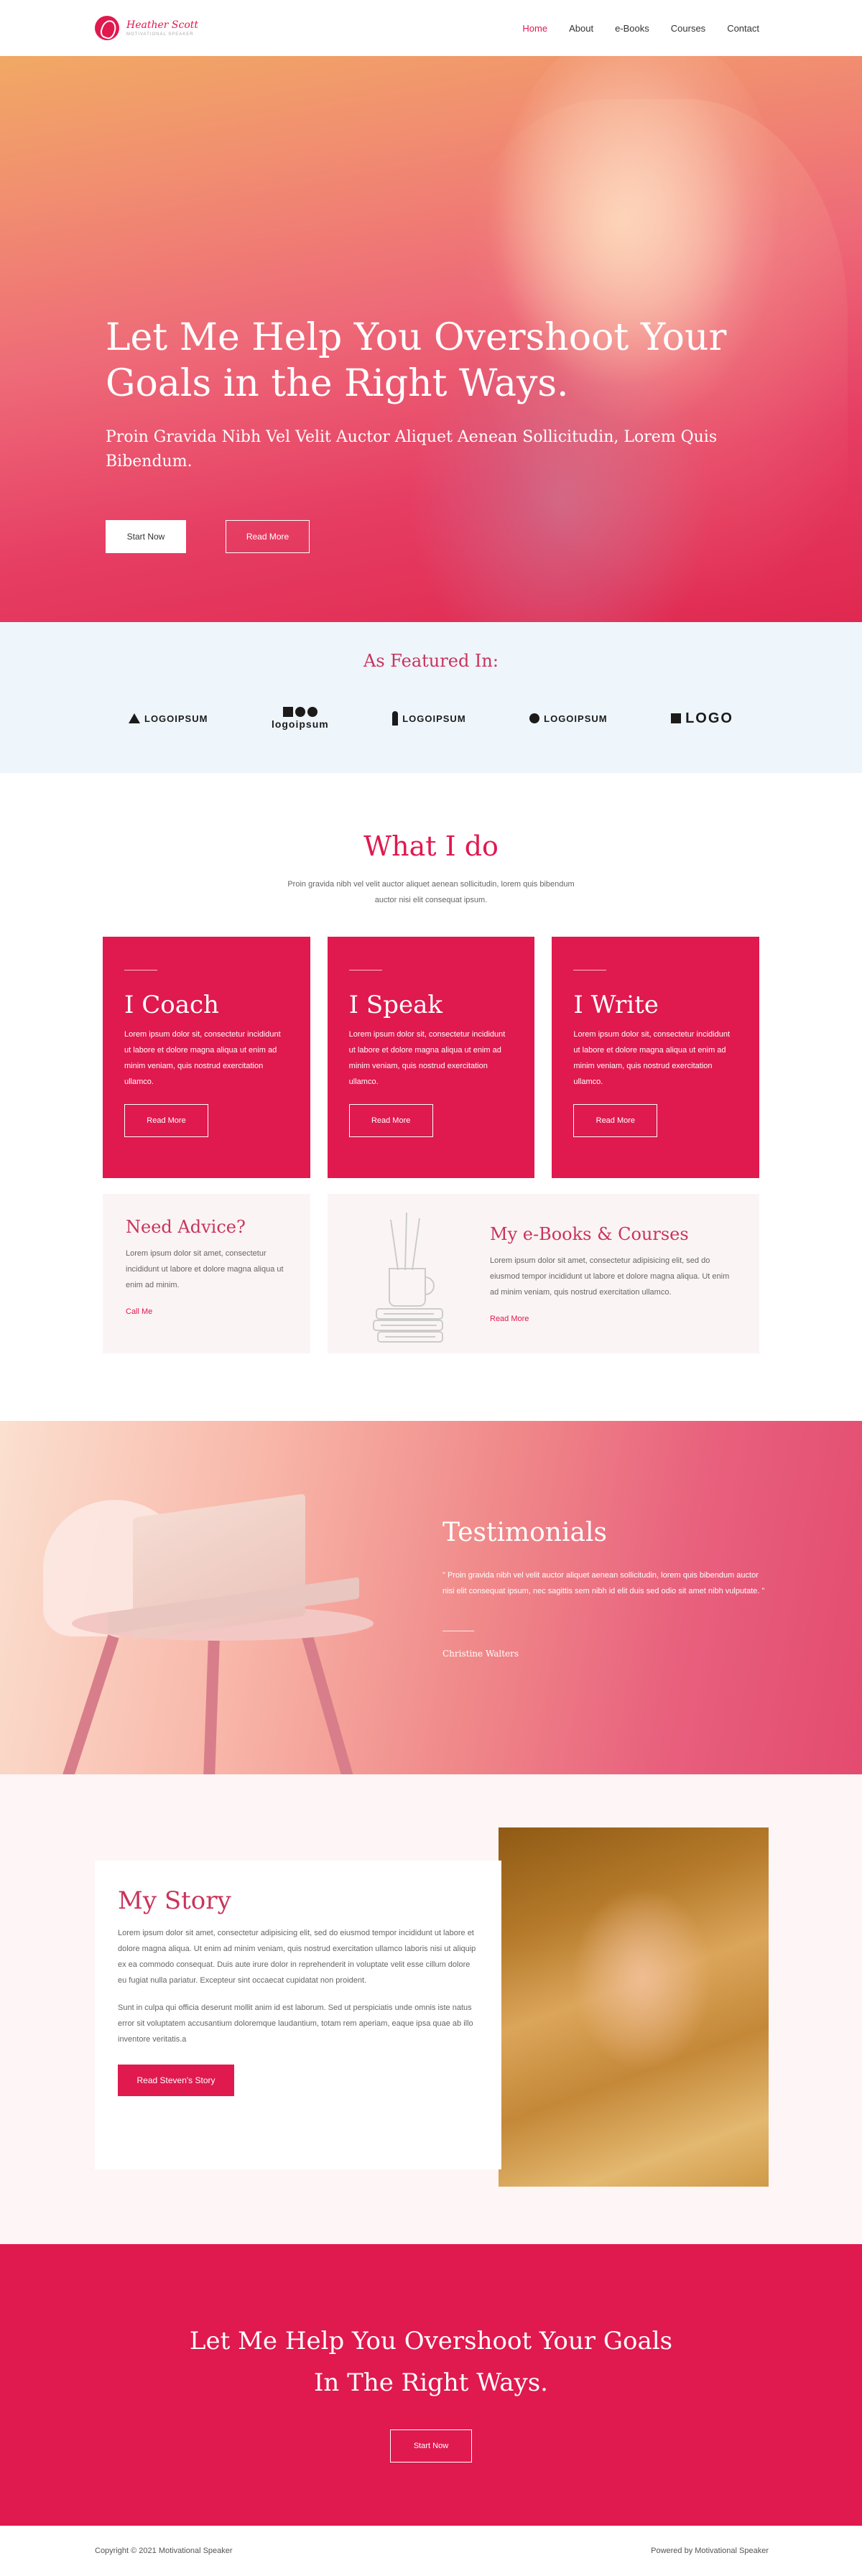  What do you see at coordinates (146, 536) in the screenshot?
I see `start-now-button: Start Now` at bounding box center [146, 536].